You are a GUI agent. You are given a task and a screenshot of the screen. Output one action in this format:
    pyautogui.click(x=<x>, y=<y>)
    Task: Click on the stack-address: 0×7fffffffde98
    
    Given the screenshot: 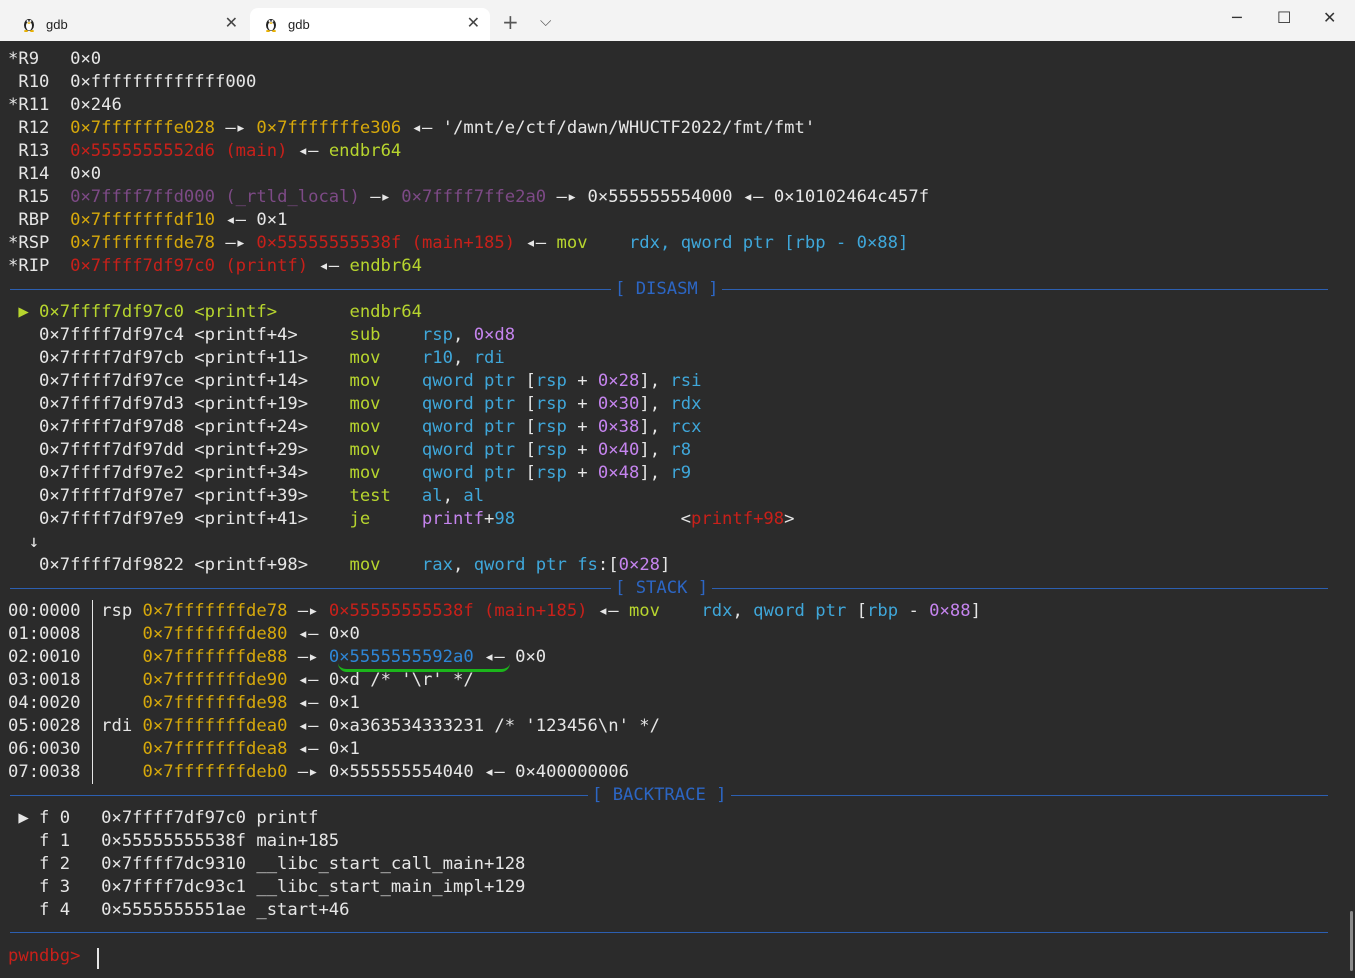 What is the action you would take?
    pyautogui.click(x=215, y=703)
    